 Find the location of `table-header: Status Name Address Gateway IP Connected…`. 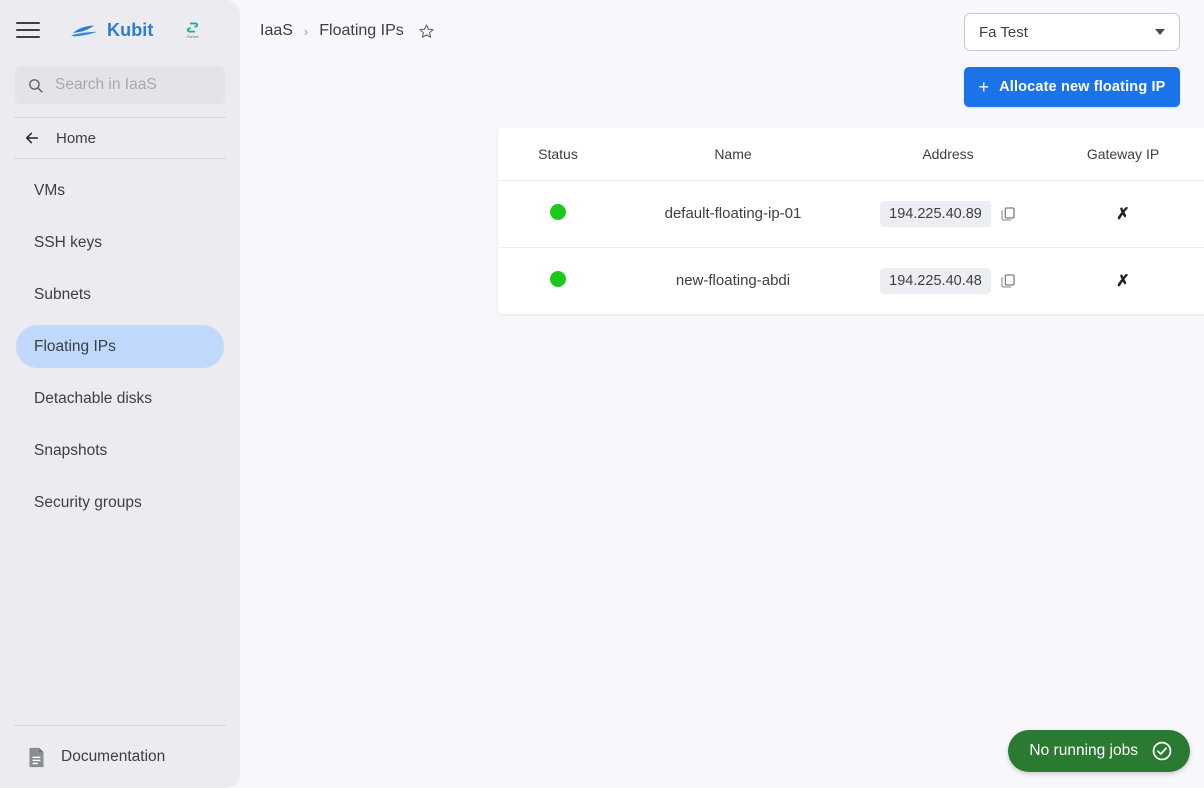

table-header: Status Name Address Gateway IP Connected… is located at coordinates (851, 154).